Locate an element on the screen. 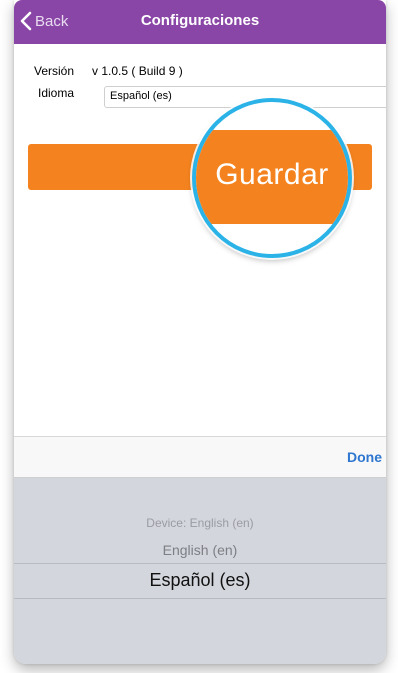 This screenshot has width=398, height=673. picker-option-device: Device: English (en) is located at coordinates (200, 523).